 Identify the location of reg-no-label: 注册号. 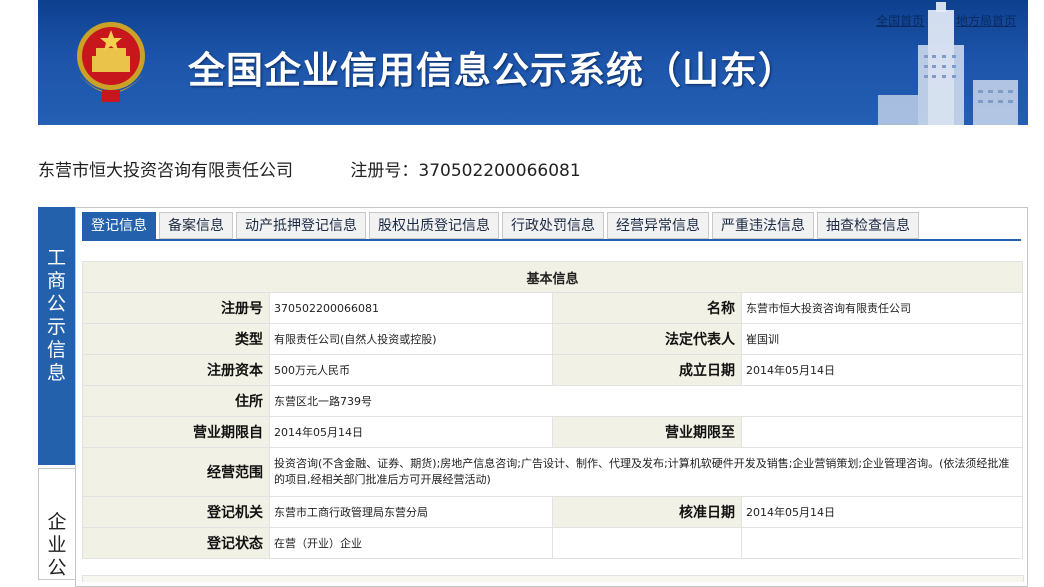
(176, 308).